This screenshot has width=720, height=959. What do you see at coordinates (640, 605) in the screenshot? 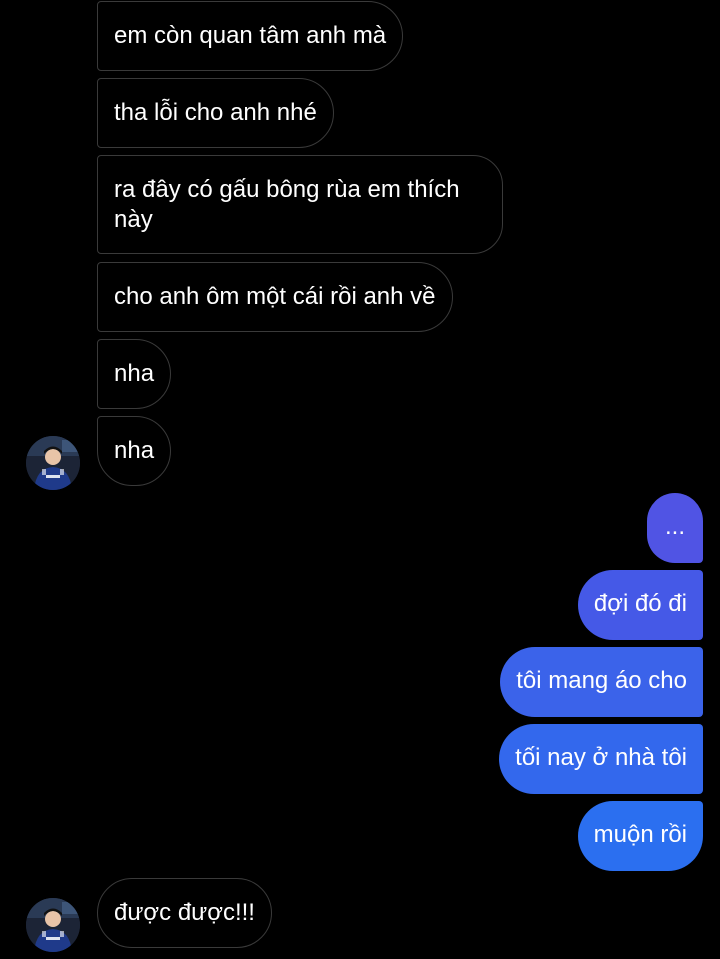
I see `outgoing-message: đợi đó đi` at bounding box center [640, 605].